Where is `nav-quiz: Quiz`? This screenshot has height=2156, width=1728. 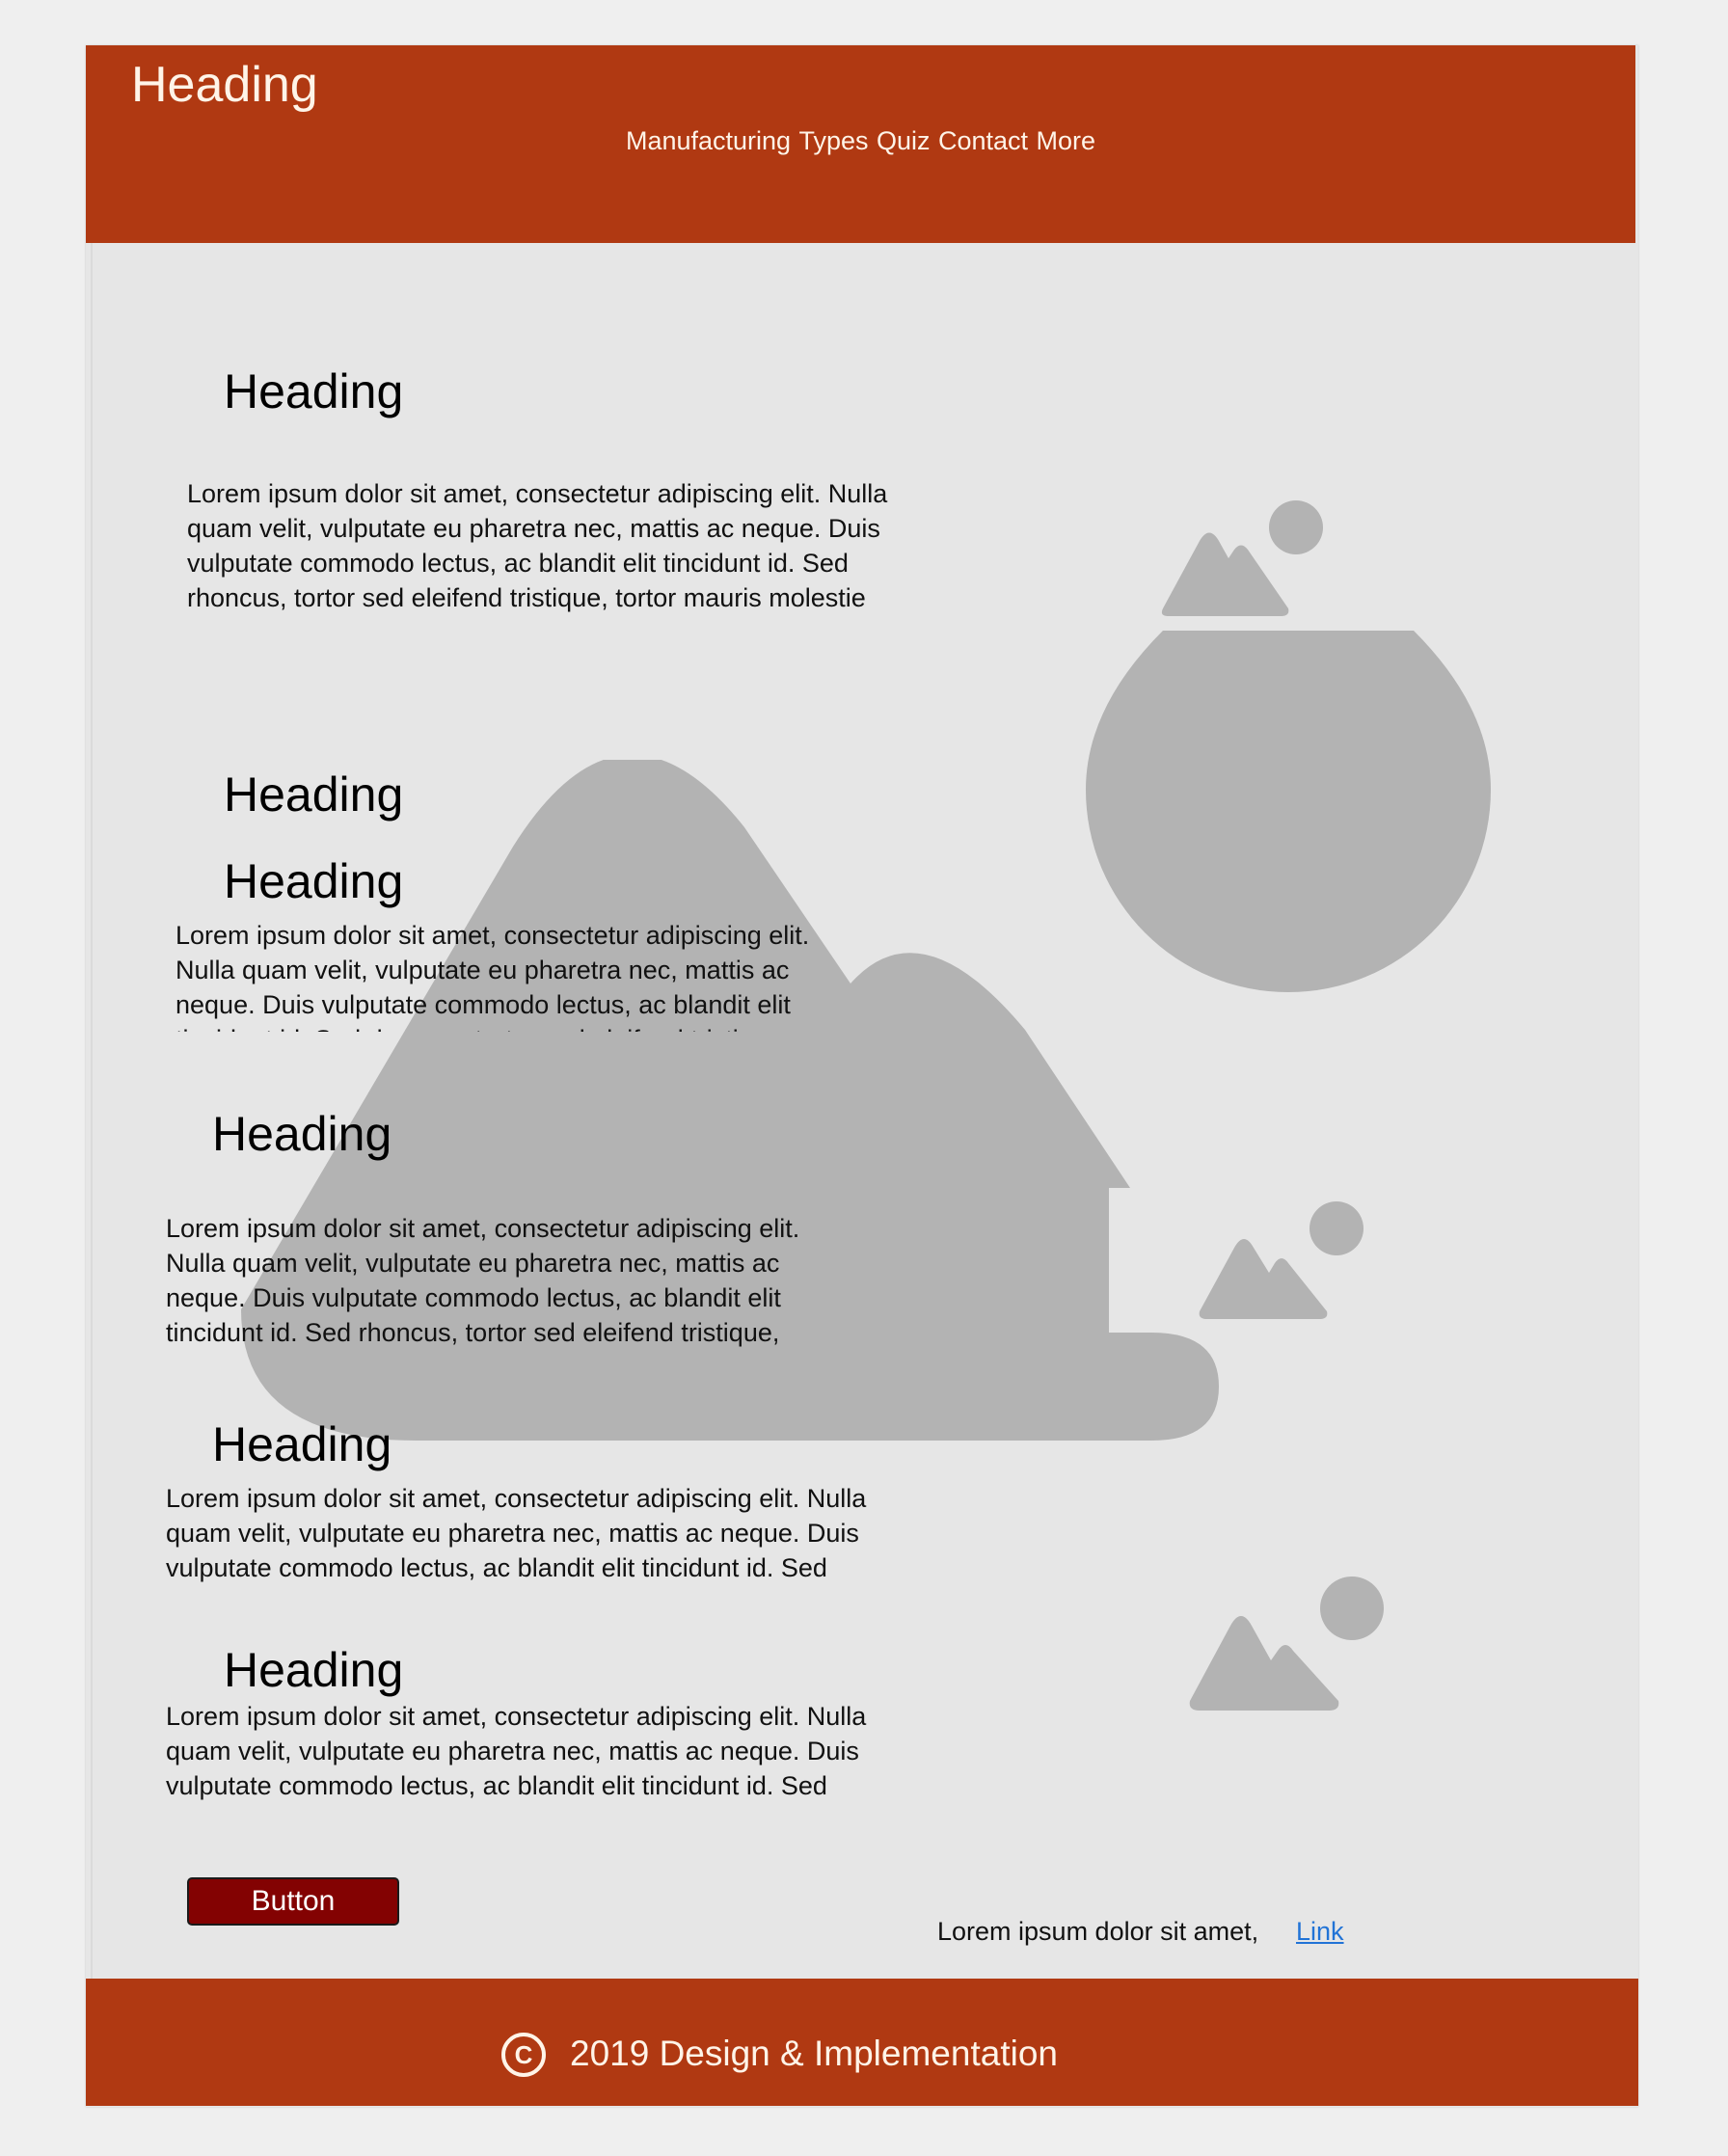 nav-quiz: Quiz is located at coordinates (904, 141).